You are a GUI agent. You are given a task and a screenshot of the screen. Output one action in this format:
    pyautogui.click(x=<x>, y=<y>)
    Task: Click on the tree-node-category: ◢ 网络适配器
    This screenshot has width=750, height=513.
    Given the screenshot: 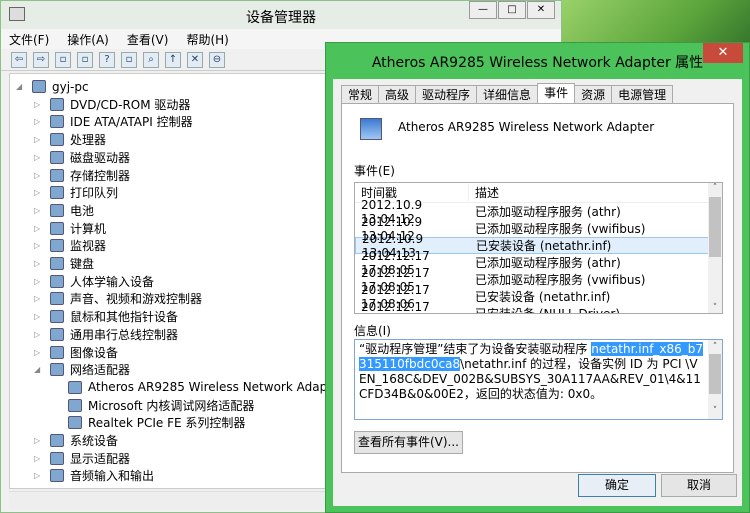 What is the action you would take?
    pyautogui.click(x=82, y=369)
    